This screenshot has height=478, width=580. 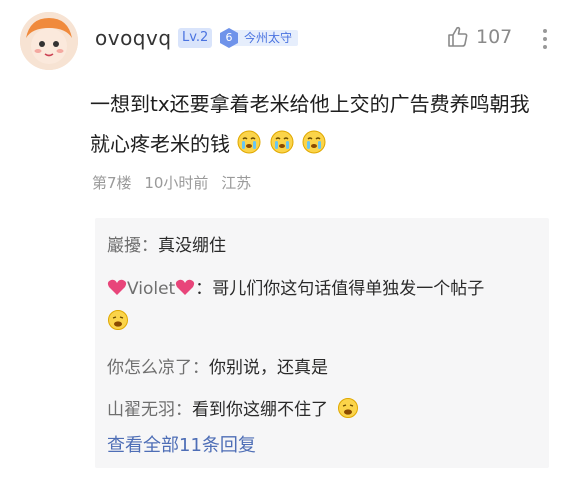 I want to click on rank-badge: 今州太守 6, so click(x=265, y=38).